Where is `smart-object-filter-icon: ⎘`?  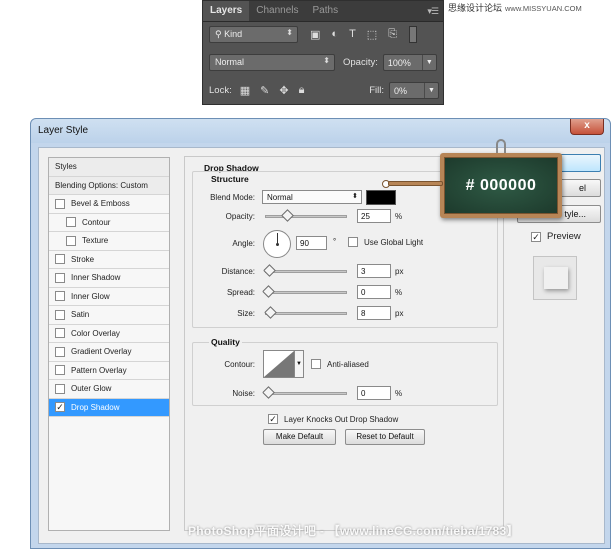 smart-object-filter-icon: ⎘ is located at coordinates (392, 34).